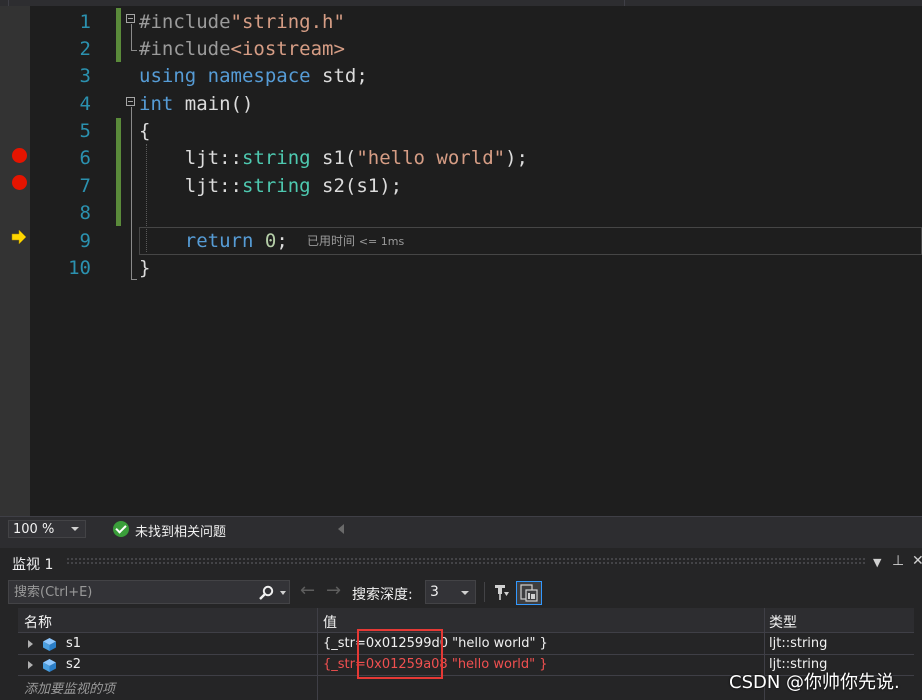 Image resolution: width=922 pixels, height=700 pixels. Describe the element at coordinates (85, 104) in the screenshot. I see `line-number: 4` at that location.